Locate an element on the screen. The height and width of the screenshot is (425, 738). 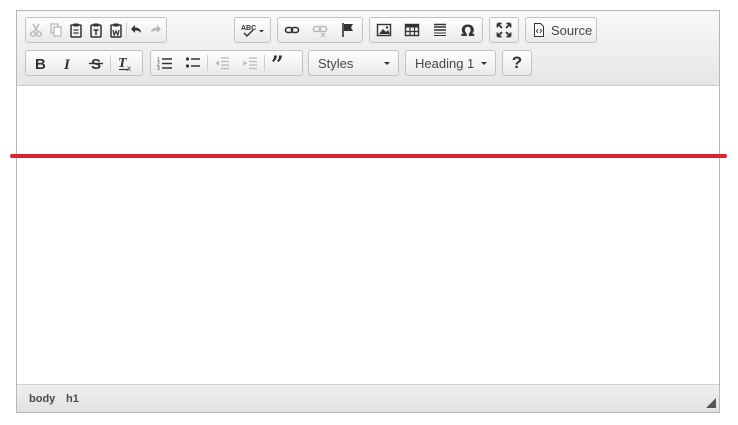
anchor-button is located at coordinates (348, 30).